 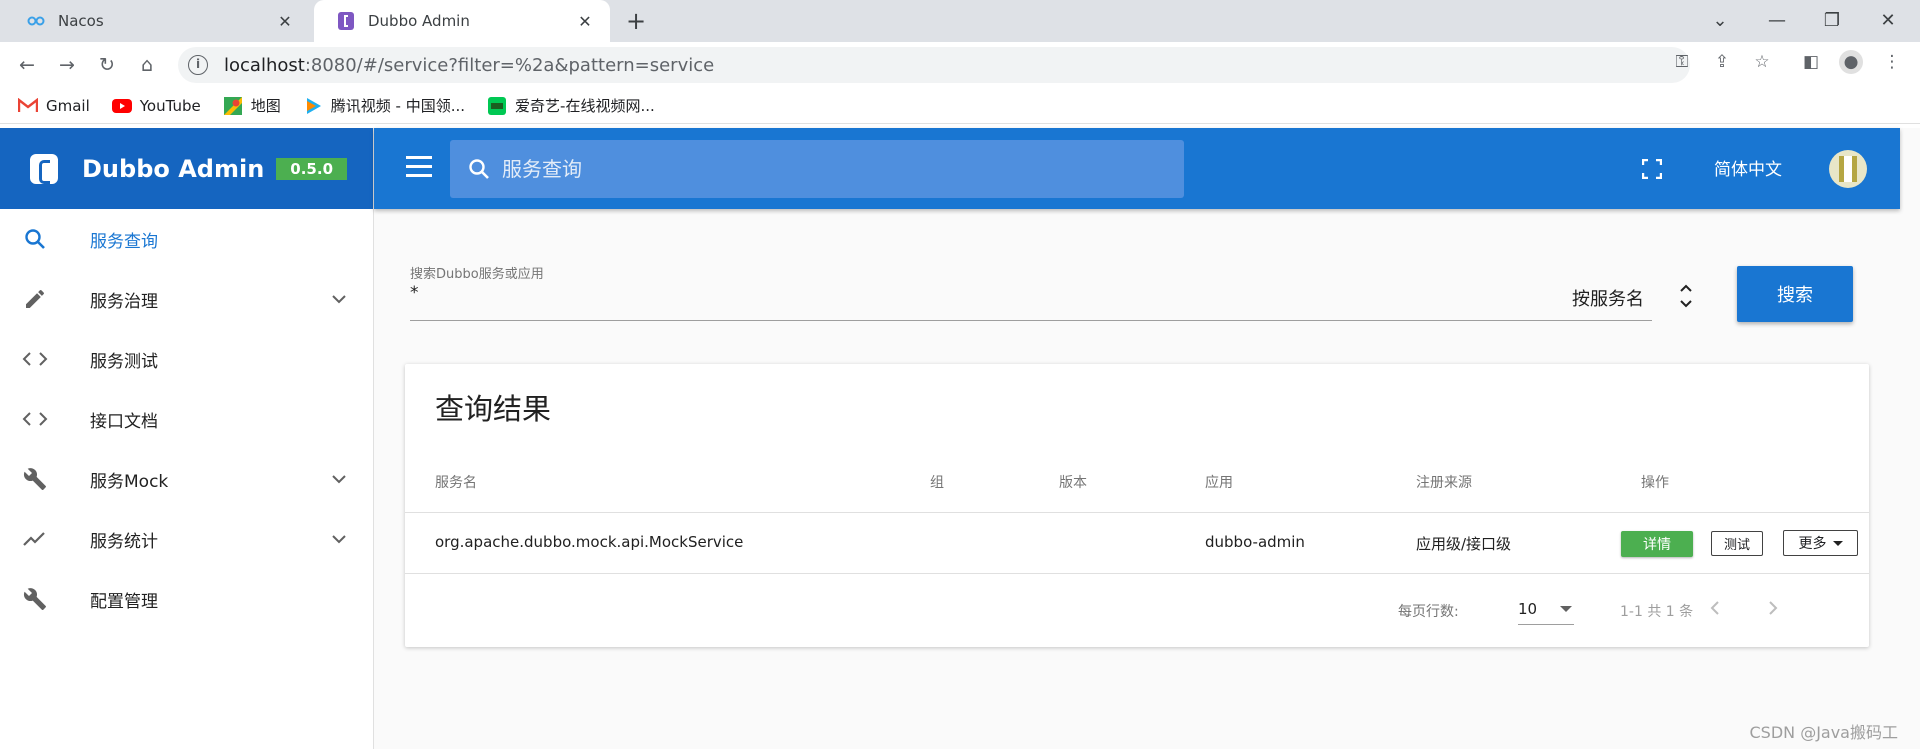 I want to click on watermark: CSDN @Java搬码工, so click(x=1823, y=732).